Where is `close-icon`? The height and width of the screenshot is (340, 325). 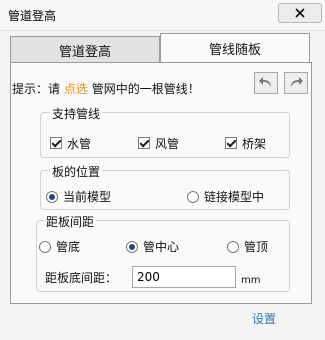 close-icon is located at coordinates (300, 13).